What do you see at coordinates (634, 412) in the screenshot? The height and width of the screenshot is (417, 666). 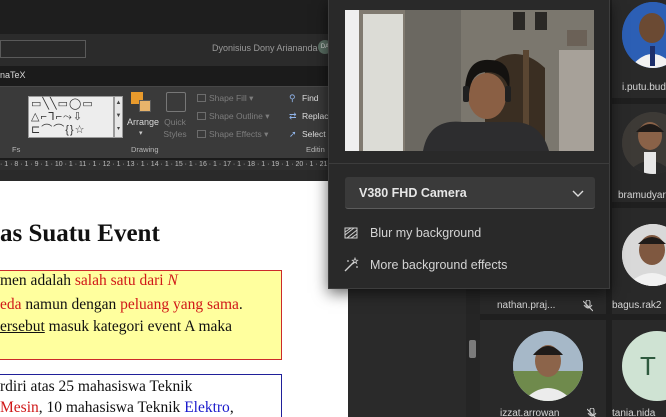 I see `participant-name: tania.nida` at bounding box center [634, 412].